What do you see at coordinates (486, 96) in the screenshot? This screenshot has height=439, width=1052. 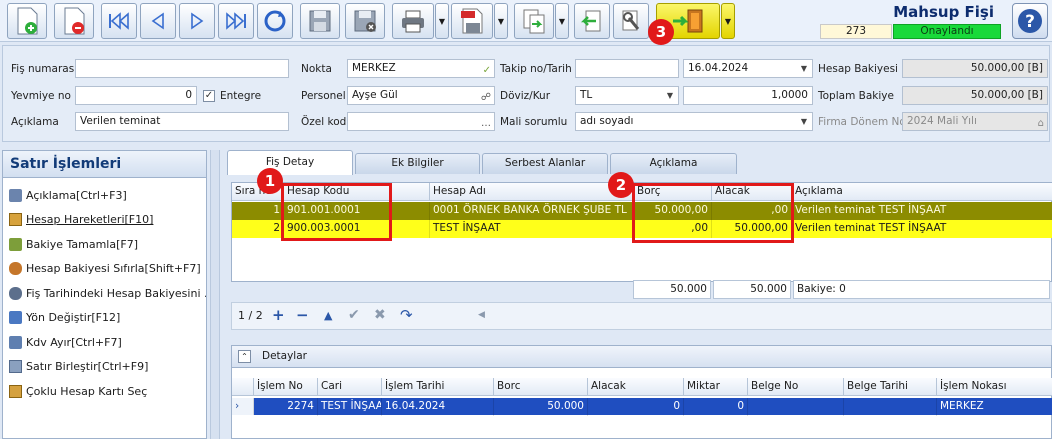 I see `person-lookup-icon: ☍` at bounding box center [486, 96].